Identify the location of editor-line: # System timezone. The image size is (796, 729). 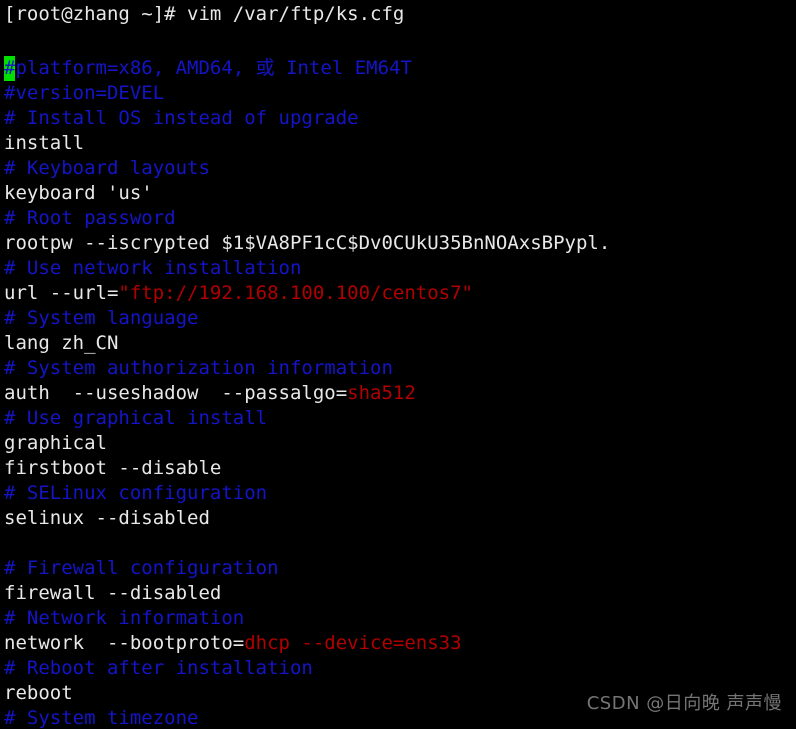
(101, 717).